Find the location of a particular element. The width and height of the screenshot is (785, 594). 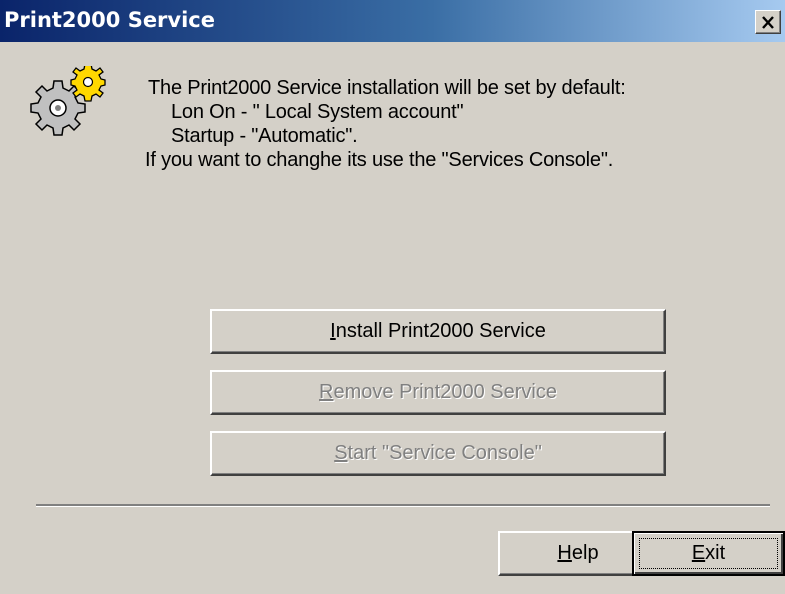

install-service-button: Install Print2000 Service is located at coordinates (438, 331).